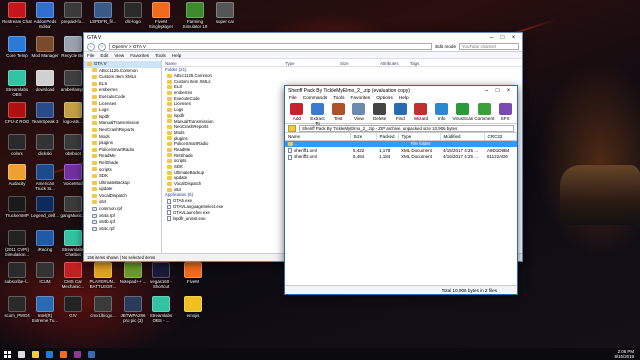 Image resolution: width=640 pixels, height=360 pixels. What do you see at coordinates (122, 156) in the screenshot?
I see `tree-item: ReadMe` at bounding box center [122, 156].